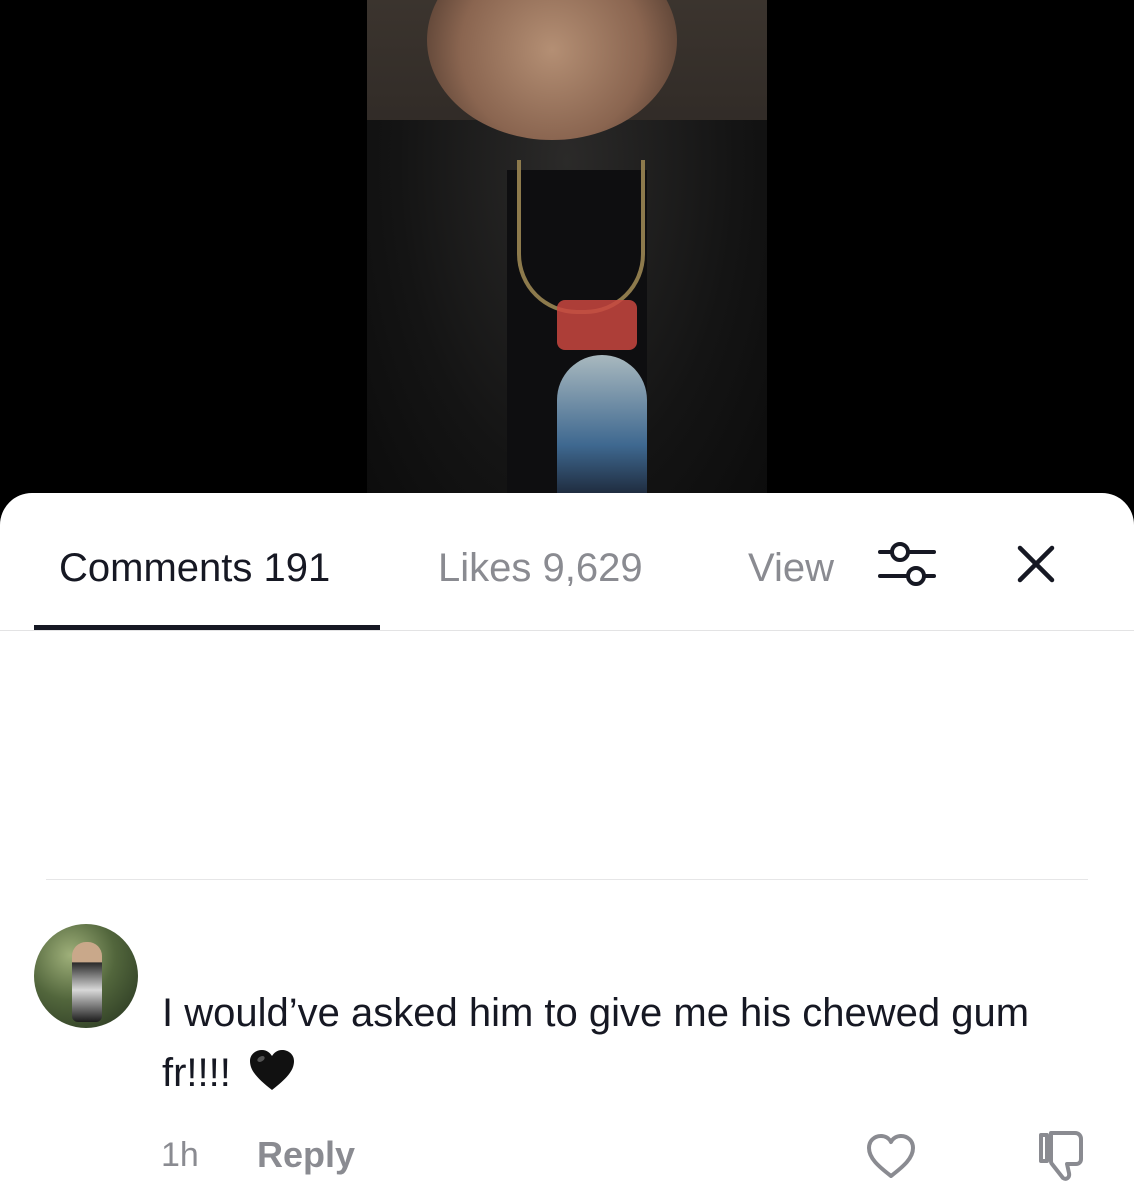 Image resolution: width=1134 pixels, height=1200 pixels. Describe the element at coordinates (581, 237) in the screenshot. I see `video-chain-shape` at that location.